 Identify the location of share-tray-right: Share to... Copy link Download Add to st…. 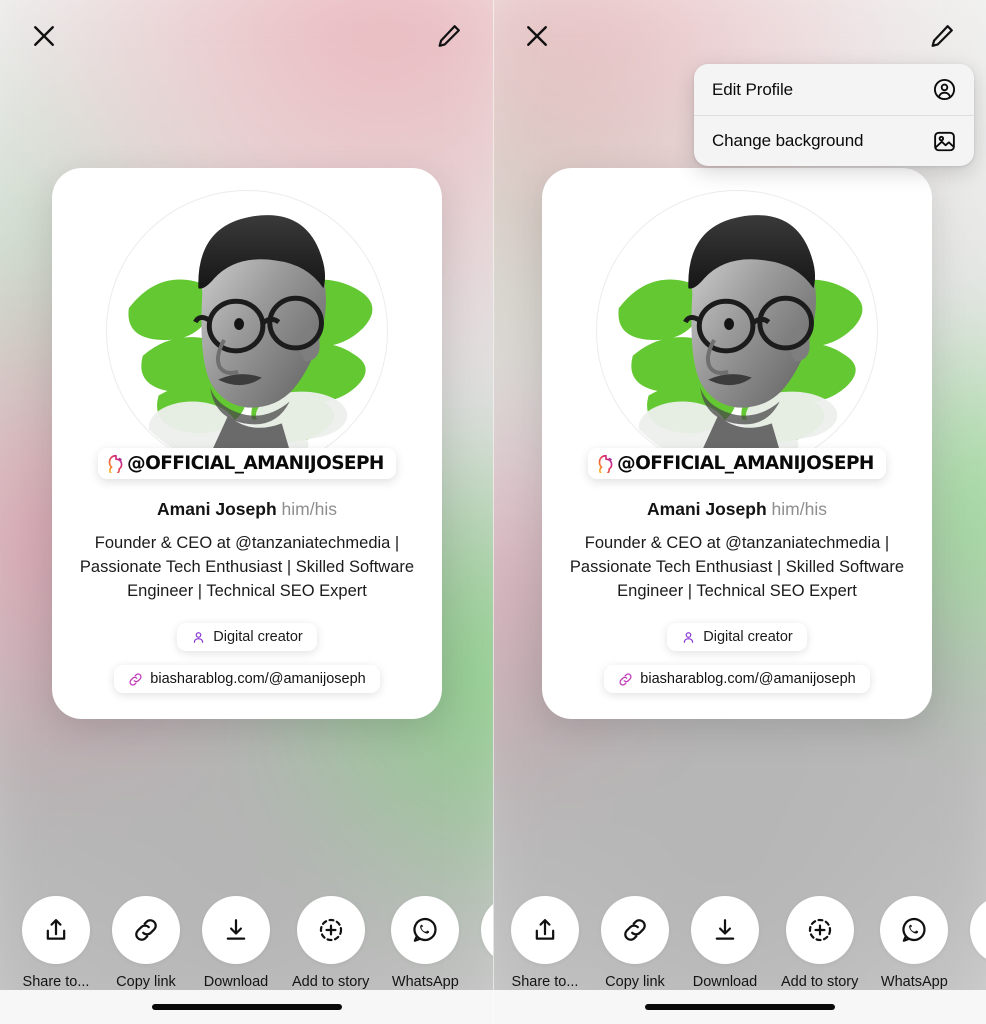
(739, 943).